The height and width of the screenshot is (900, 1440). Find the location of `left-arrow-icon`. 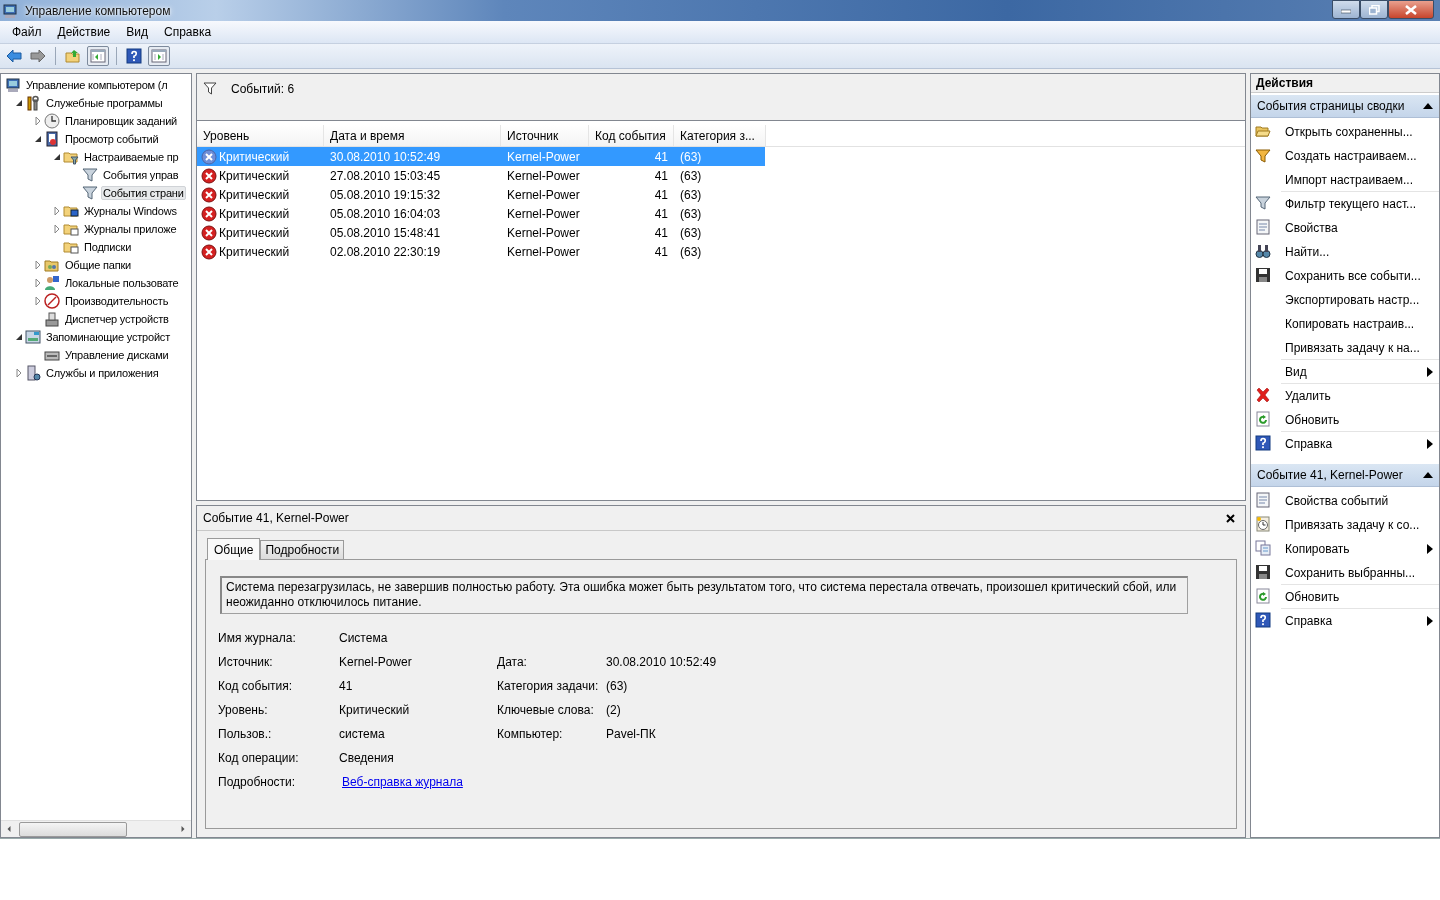

left-arrow-icon is located at coordinates (9, 829).